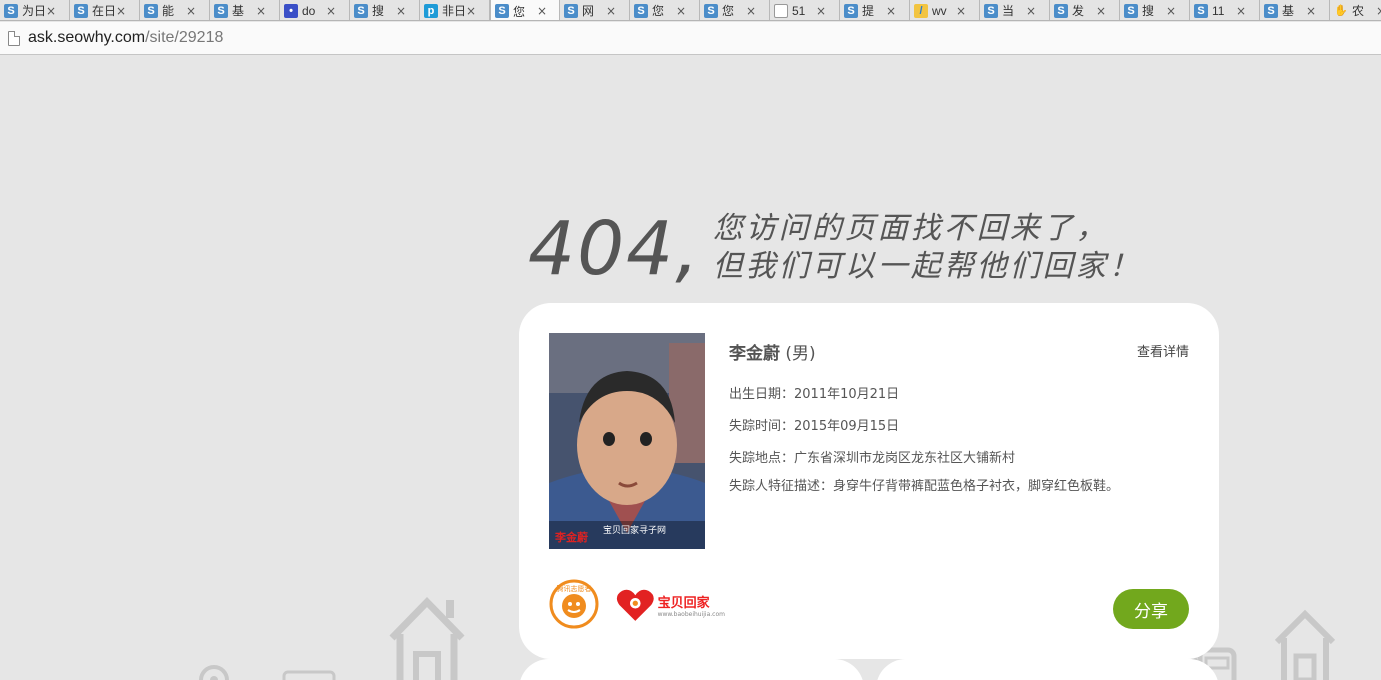 The height and width of the screenshot is (680, 1381). Describe the element at coordinates (691, 669) in the screenshot. I see `next-card-left` at that location.